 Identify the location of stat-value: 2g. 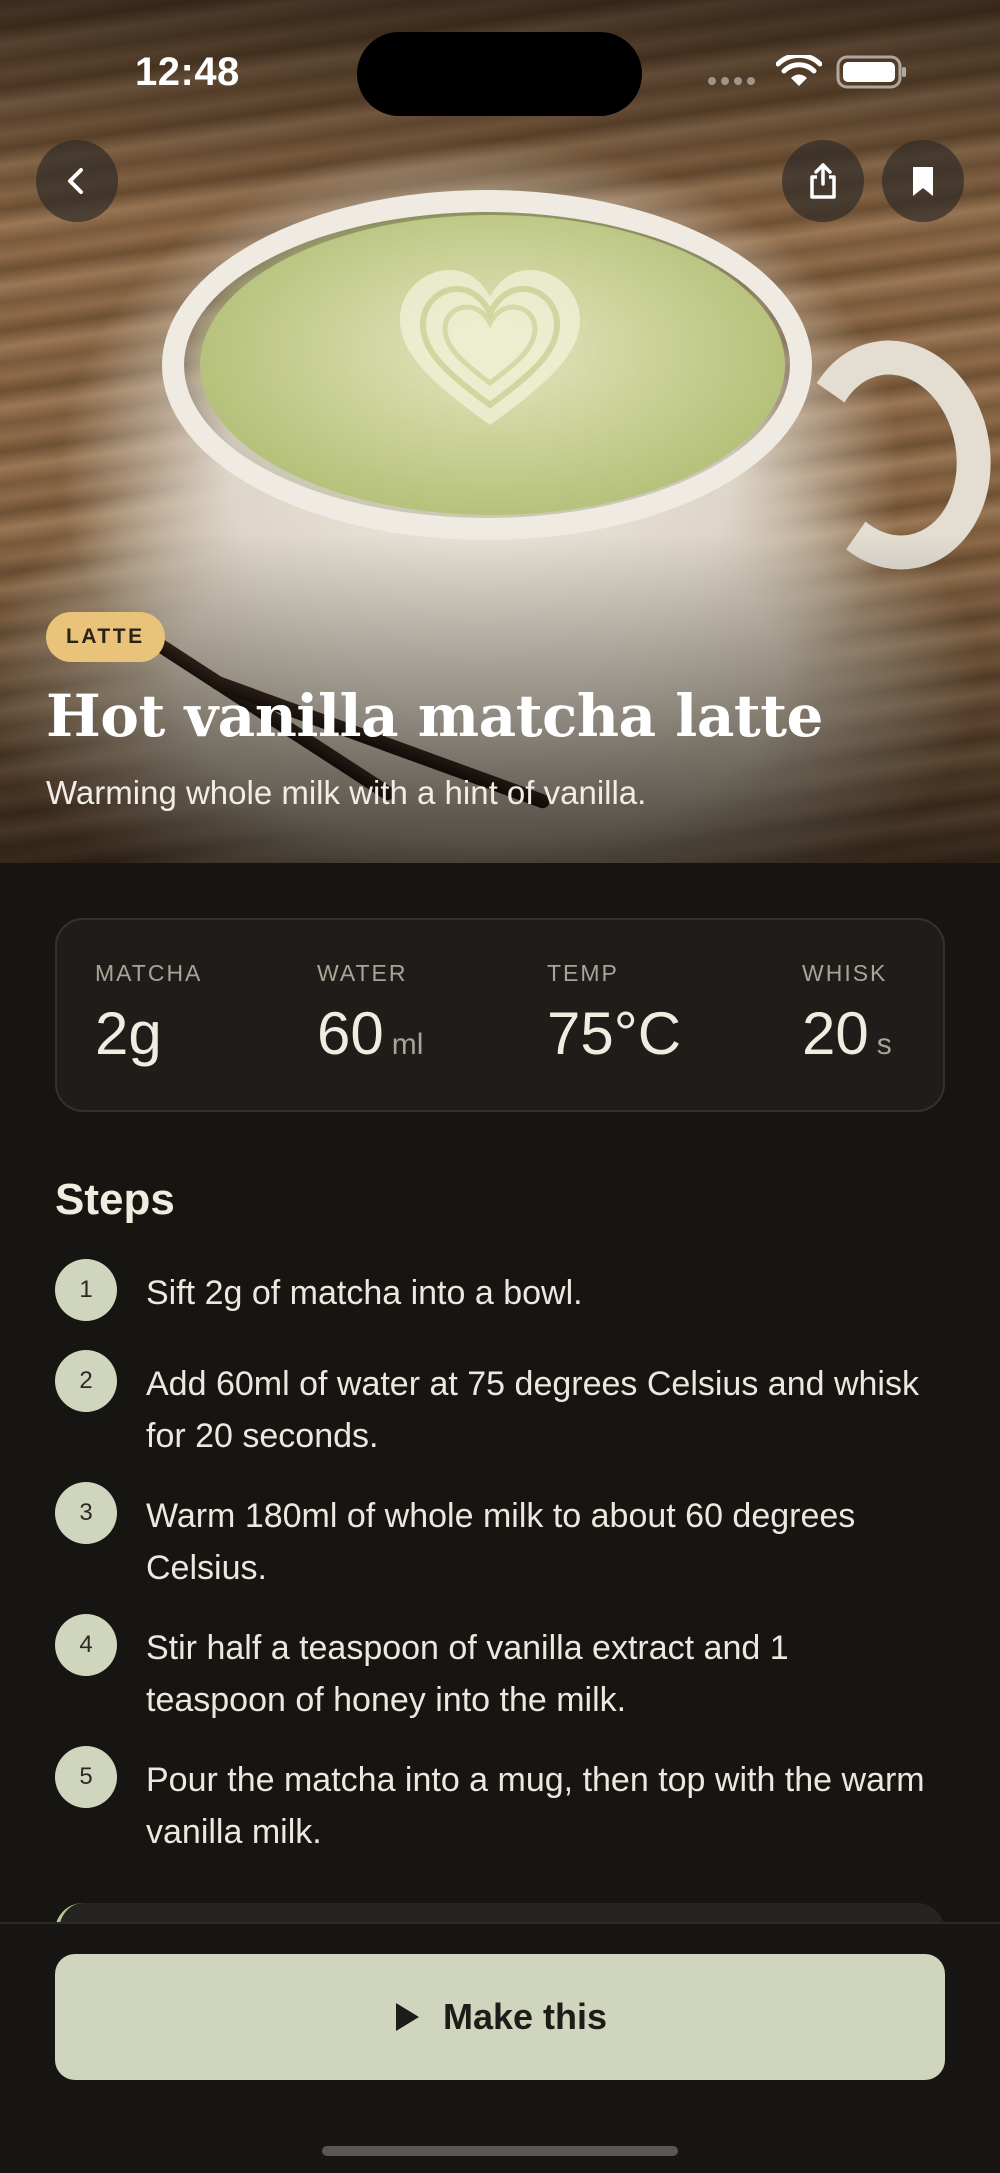
(128, 1033).